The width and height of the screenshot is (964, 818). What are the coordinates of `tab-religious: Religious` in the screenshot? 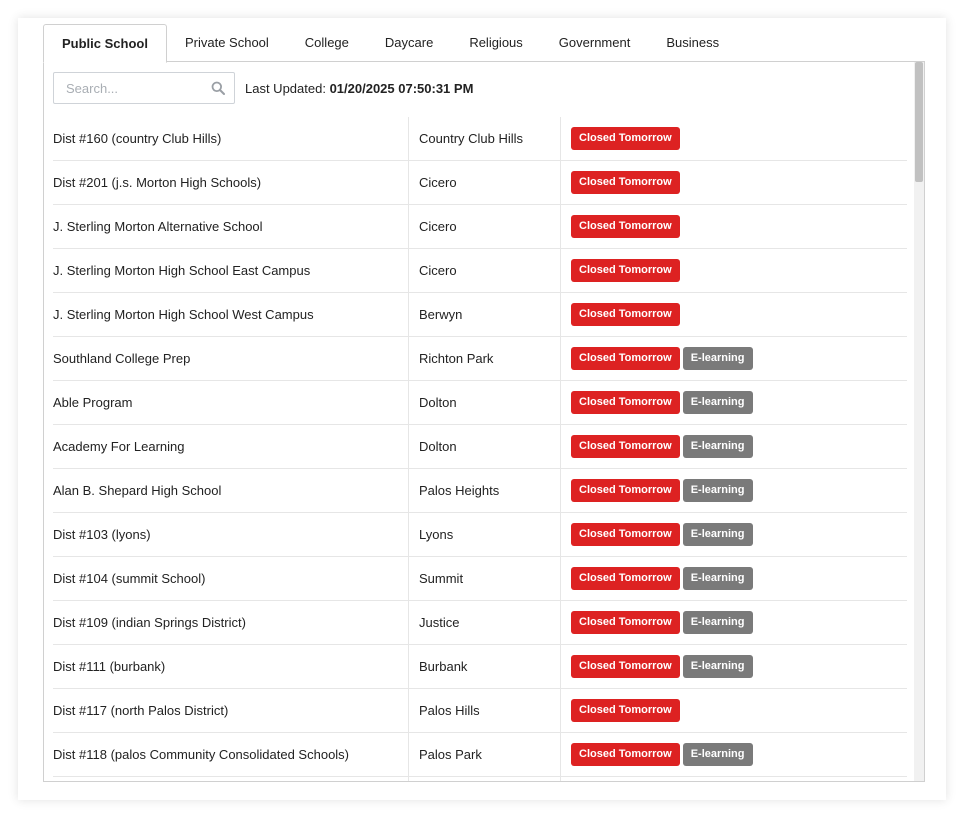 It's located at (495, 42).